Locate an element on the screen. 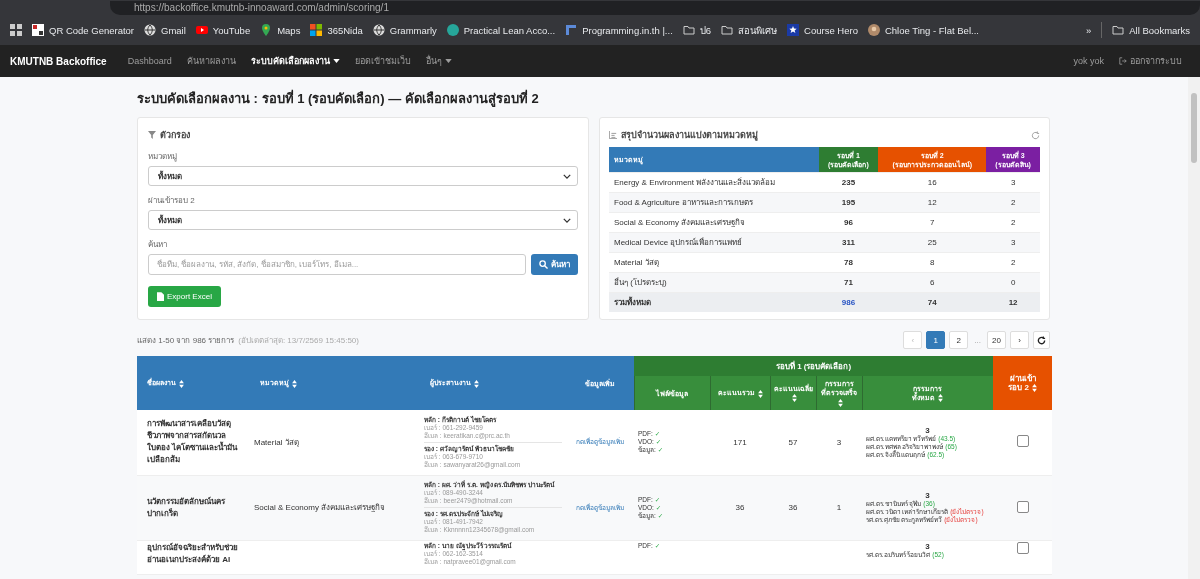  logout-icon is located at coordinates (1123, 61).